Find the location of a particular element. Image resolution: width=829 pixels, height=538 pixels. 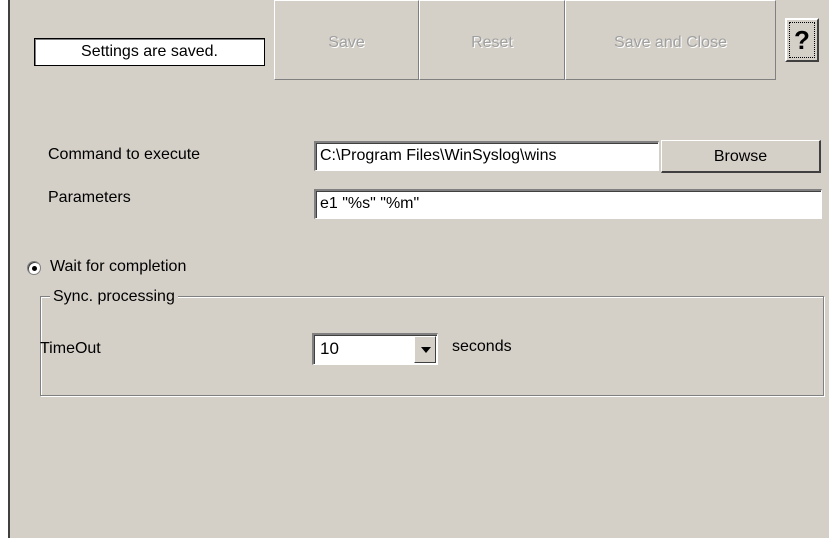

save-button-label: Save is located at coordinates (346, 42).